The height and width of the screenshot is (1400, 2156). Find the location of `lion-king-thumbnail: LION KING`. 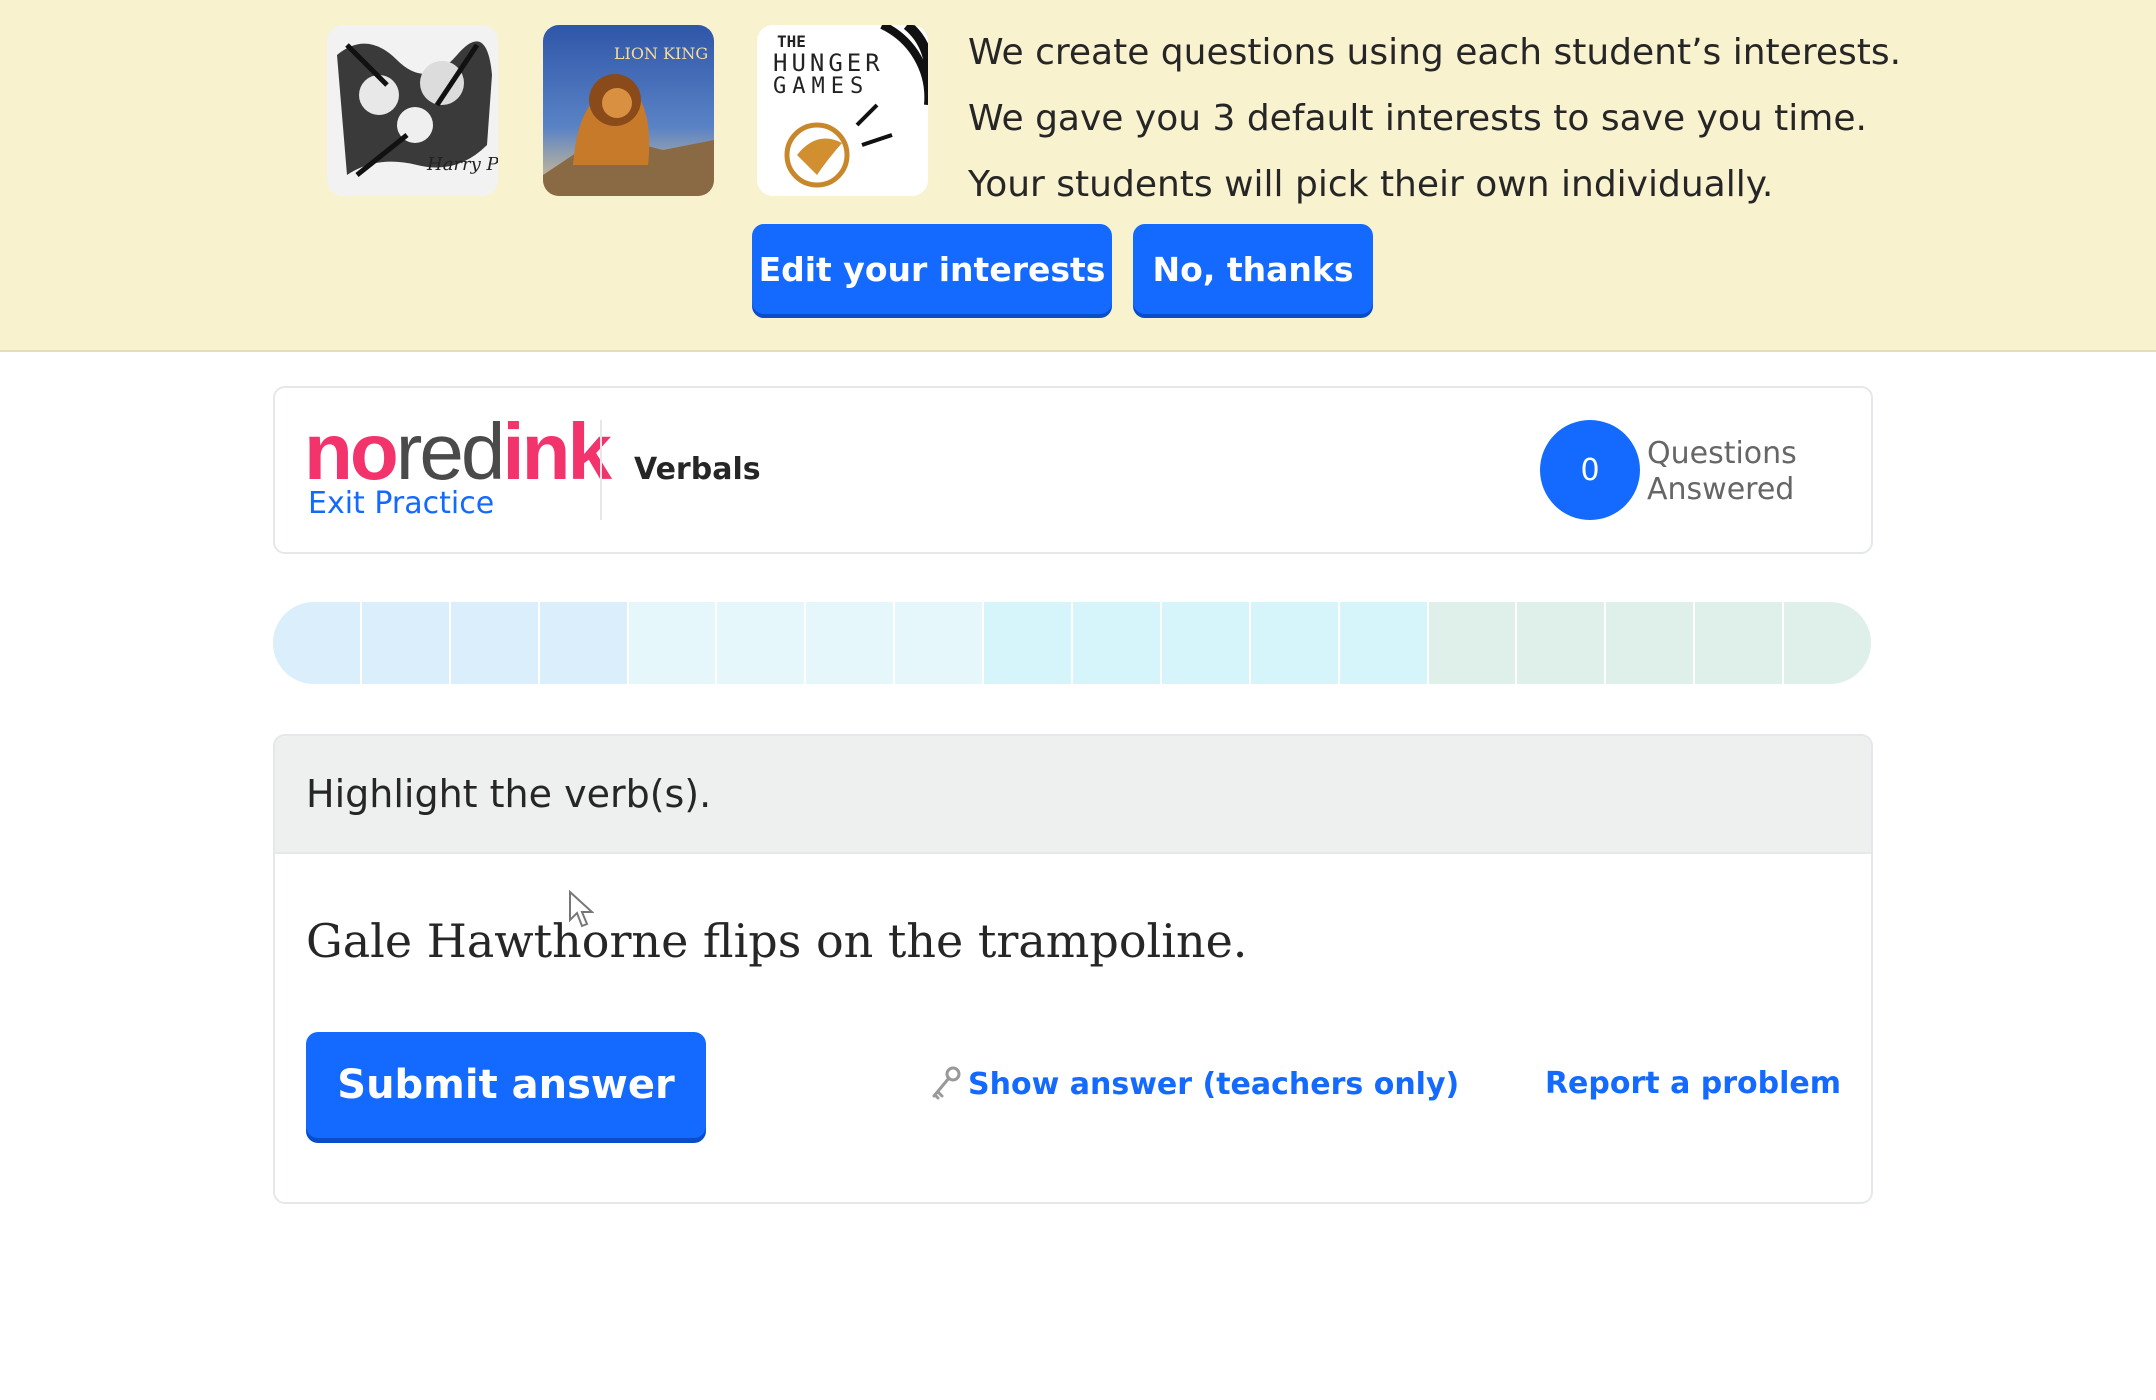

lion-king-thumbnail: LION KING is located at coordinates (628, 110).